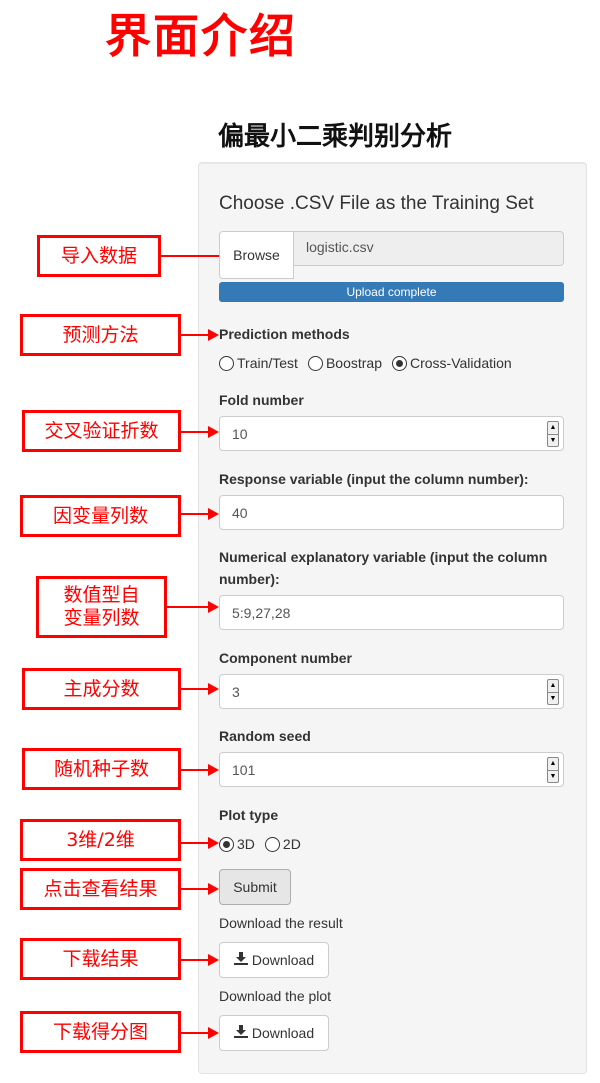  What do you see at coordinates (101, 769) in the screenshot?
I see `annotation-random-seed: 随机种子数` at bounding box center [101, 769].